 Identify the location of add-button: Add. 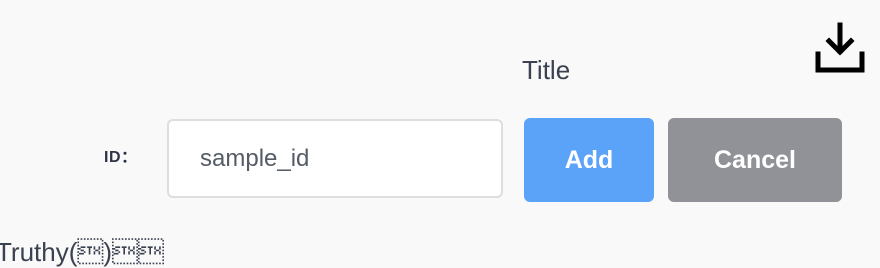
(589, 160).